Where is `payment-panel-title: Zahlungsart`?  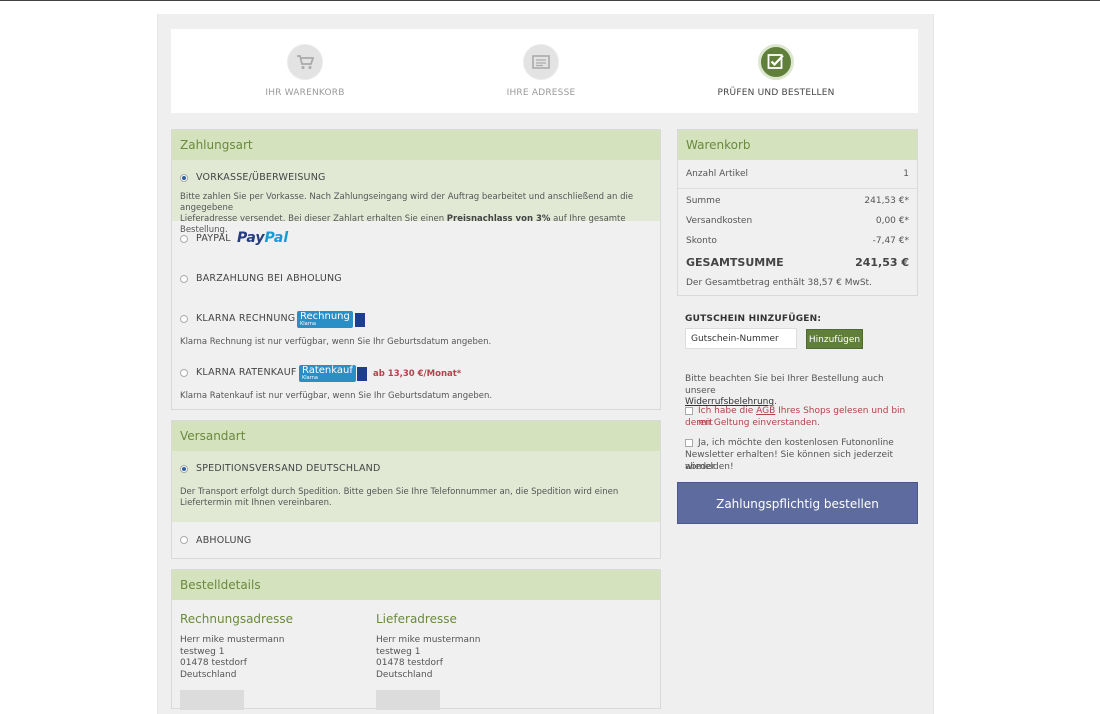
payment-panel-title: Zahlungsart is located at coordinates (416, 145).